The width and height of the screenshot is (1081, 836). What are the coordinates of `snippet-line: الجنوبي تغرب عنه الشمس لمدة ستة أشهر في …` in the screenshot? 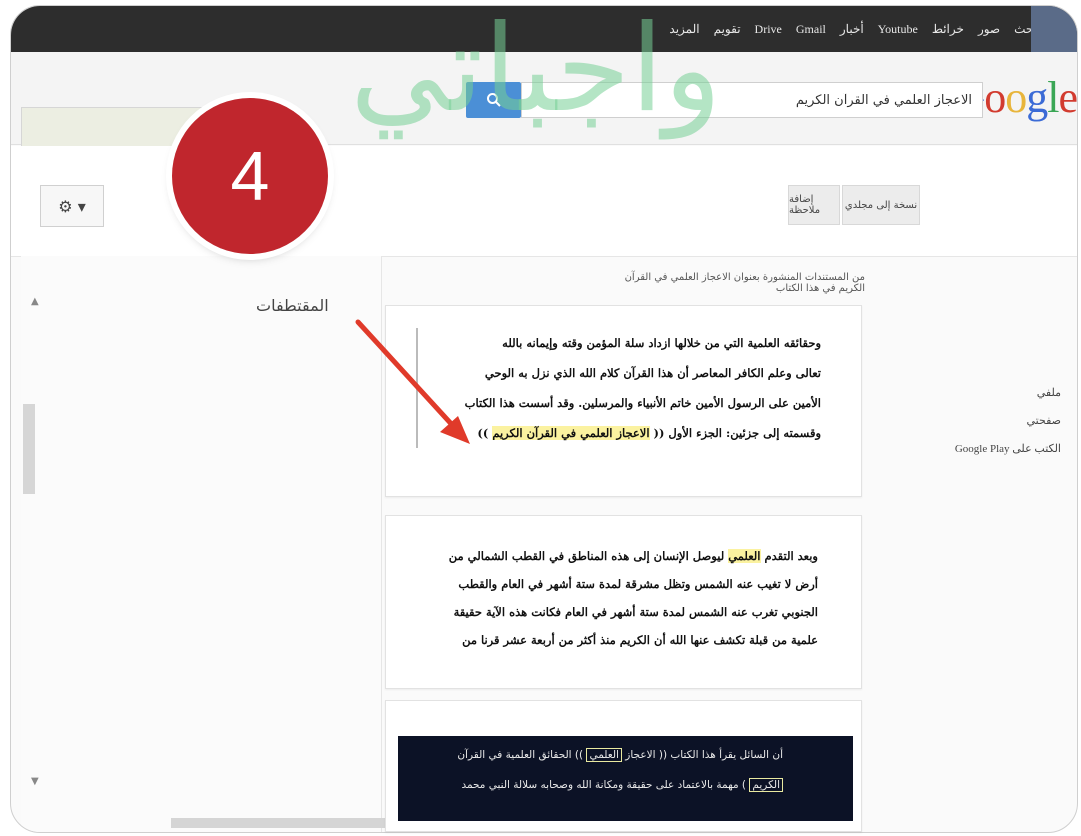 It's located at (635, 612).